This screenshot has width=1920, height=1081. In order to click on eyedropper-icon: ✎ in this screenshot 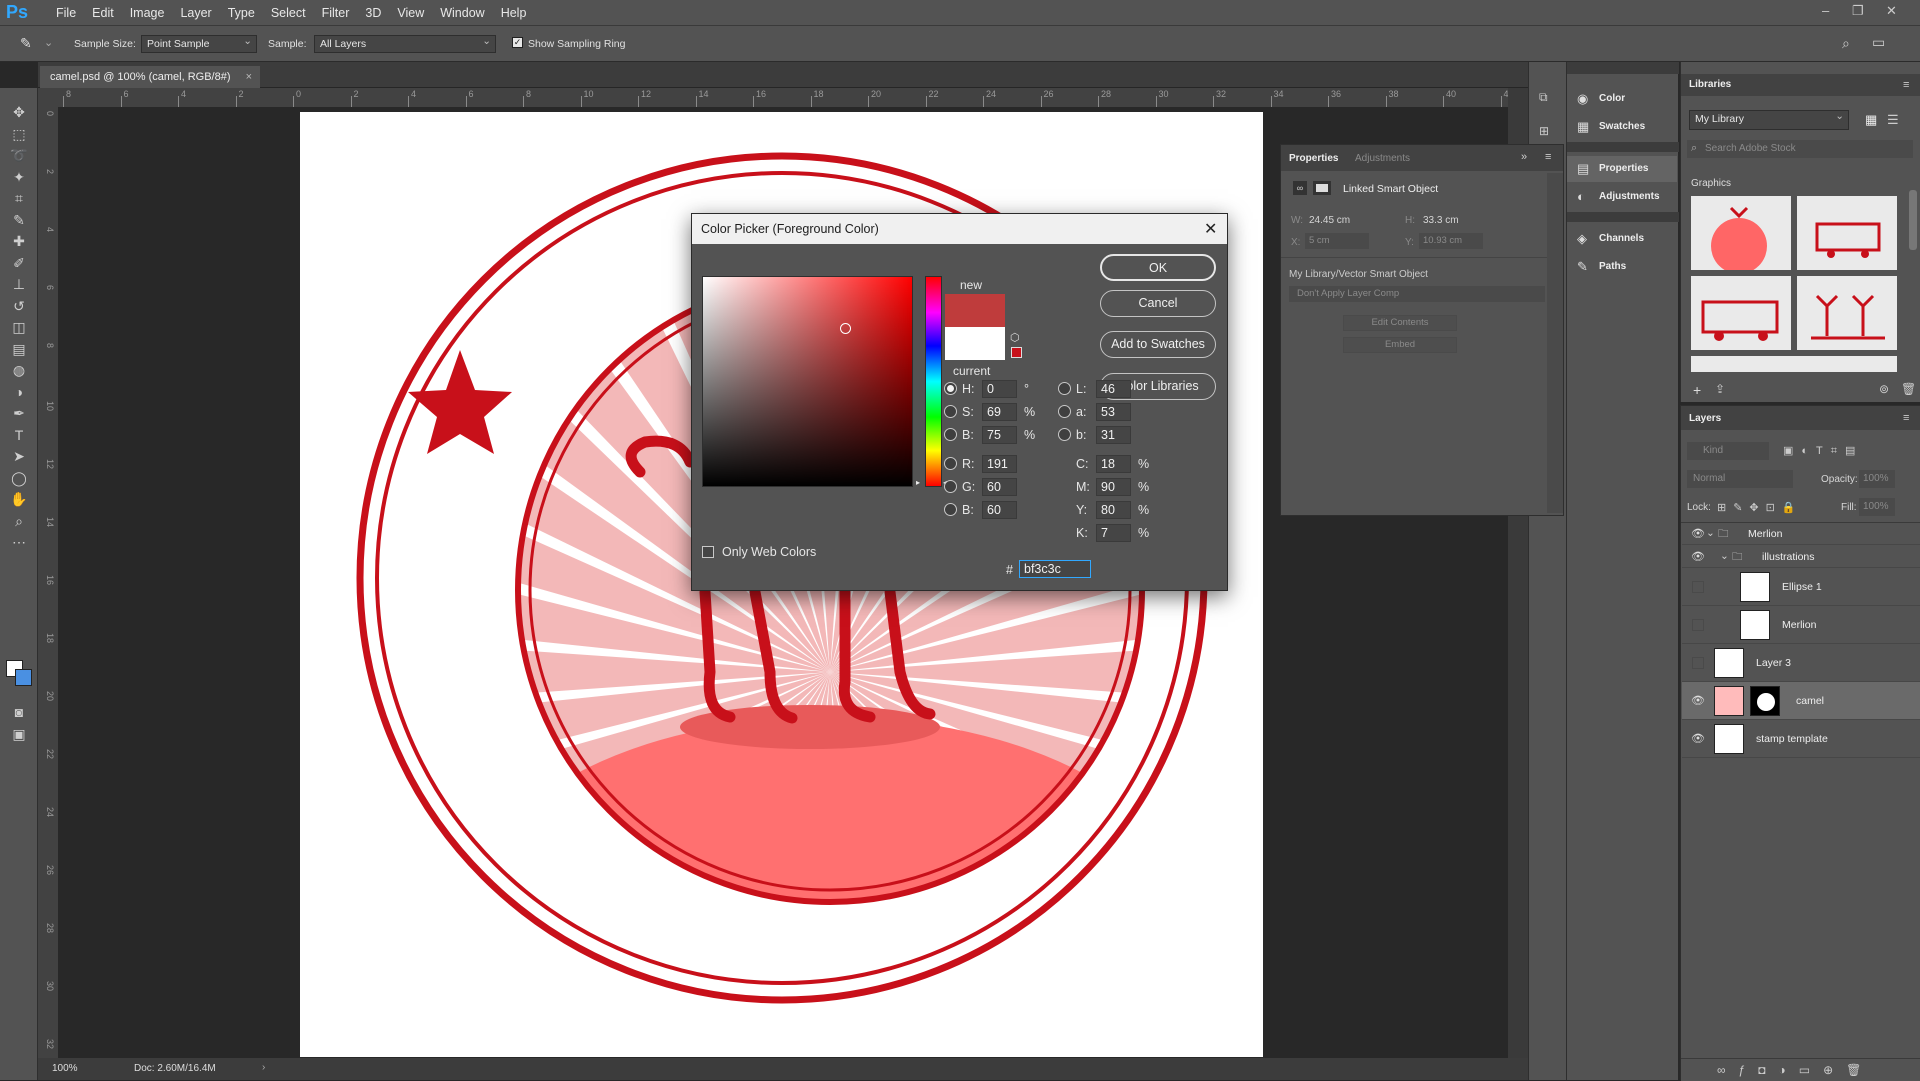, I will do `click(26, 43)`.